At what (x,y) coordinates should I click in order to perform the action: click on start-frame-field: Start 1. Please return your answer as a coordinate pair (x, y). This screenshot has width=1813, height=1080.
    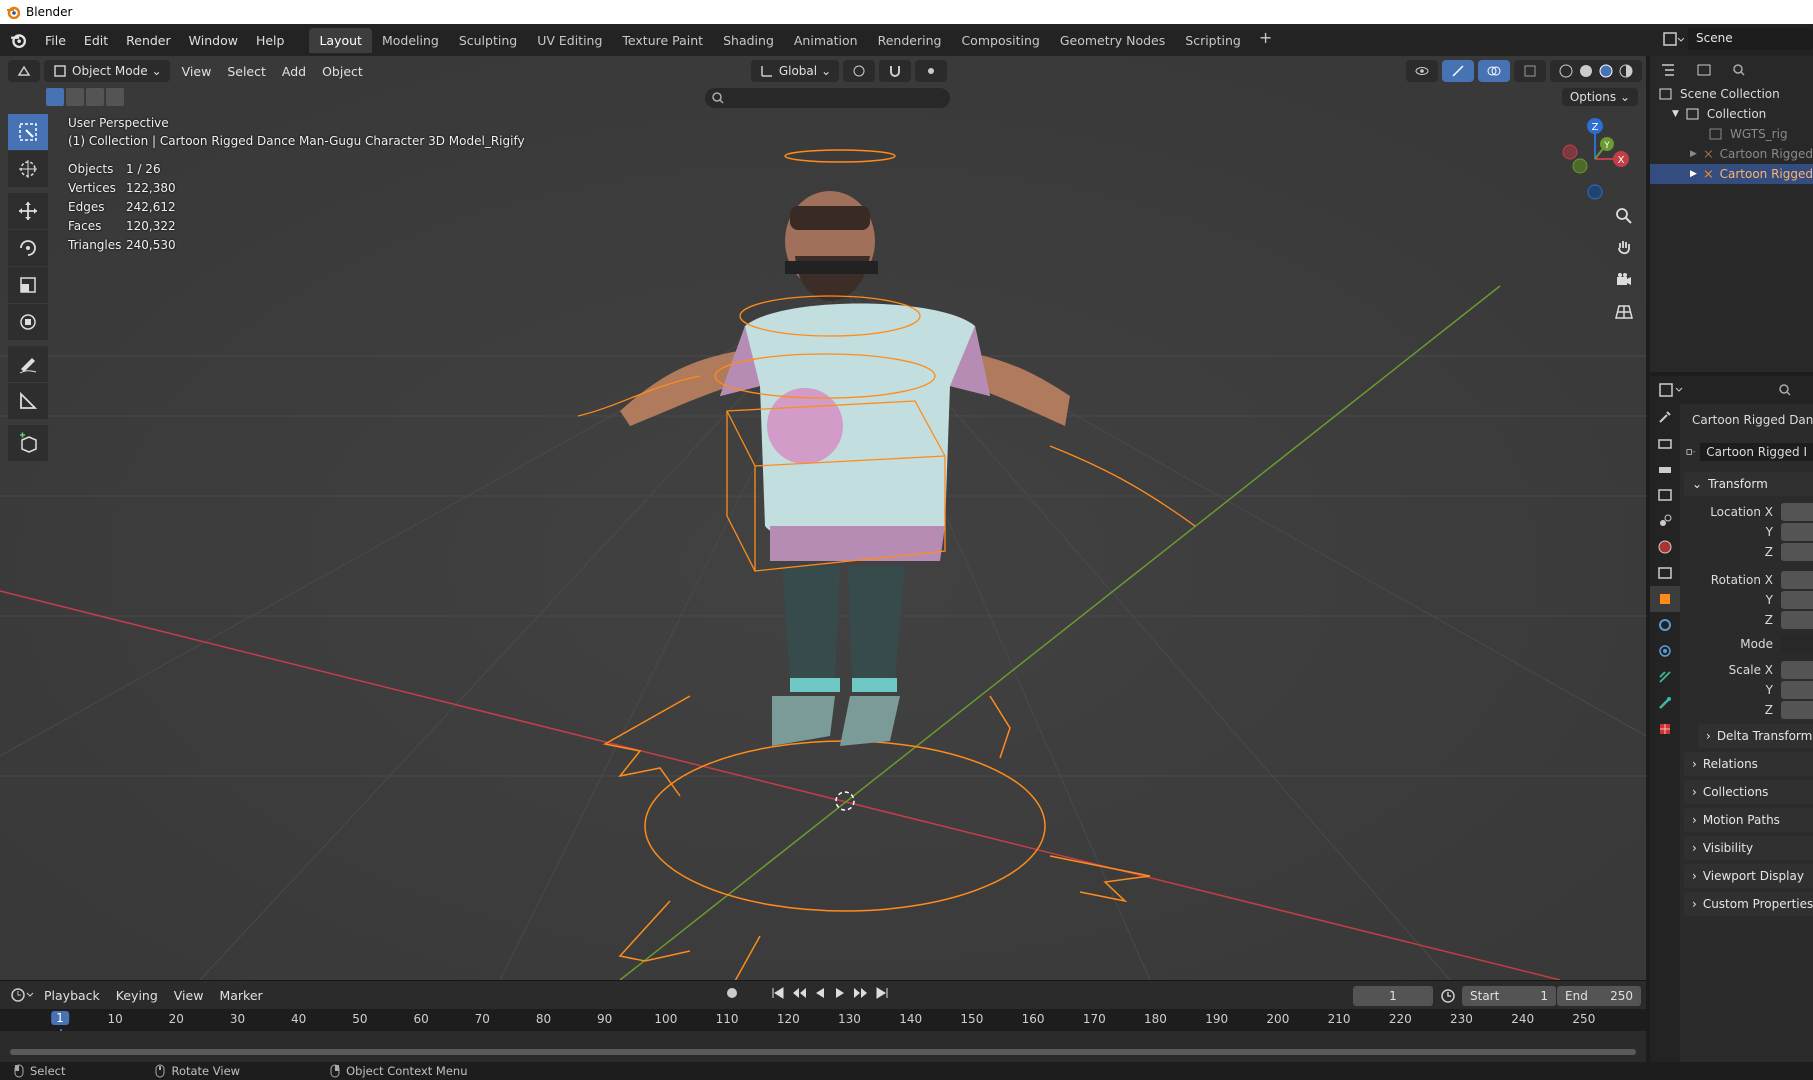
    Looking at the image, I should click on (1509, 996).